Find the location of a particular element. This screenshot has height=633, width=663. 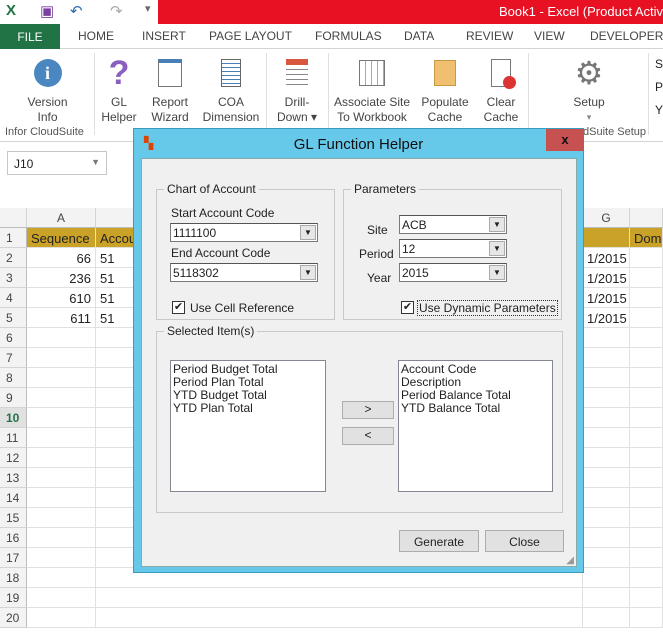

row-header: 7 is located at coordinates (13, 358).